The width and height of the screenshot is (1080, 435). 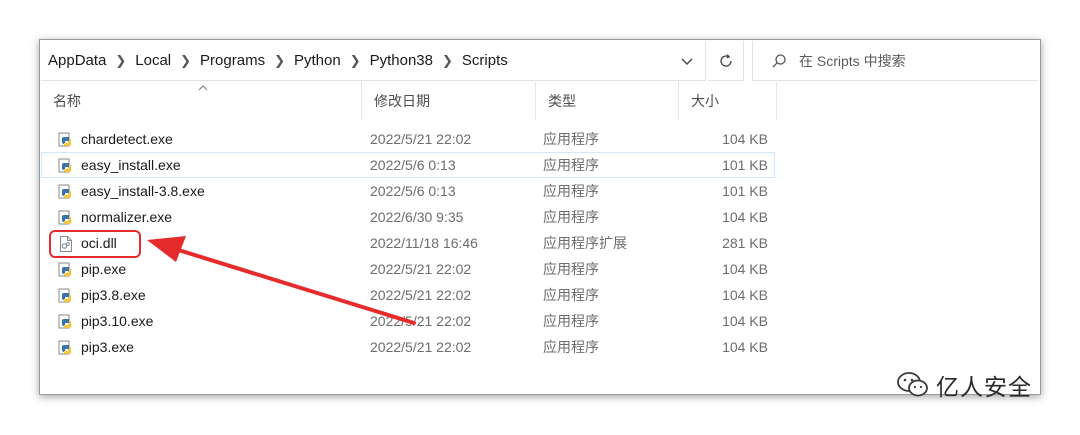 I want to click on watermark-text: 亿人安全, so click(x=984, y=388).